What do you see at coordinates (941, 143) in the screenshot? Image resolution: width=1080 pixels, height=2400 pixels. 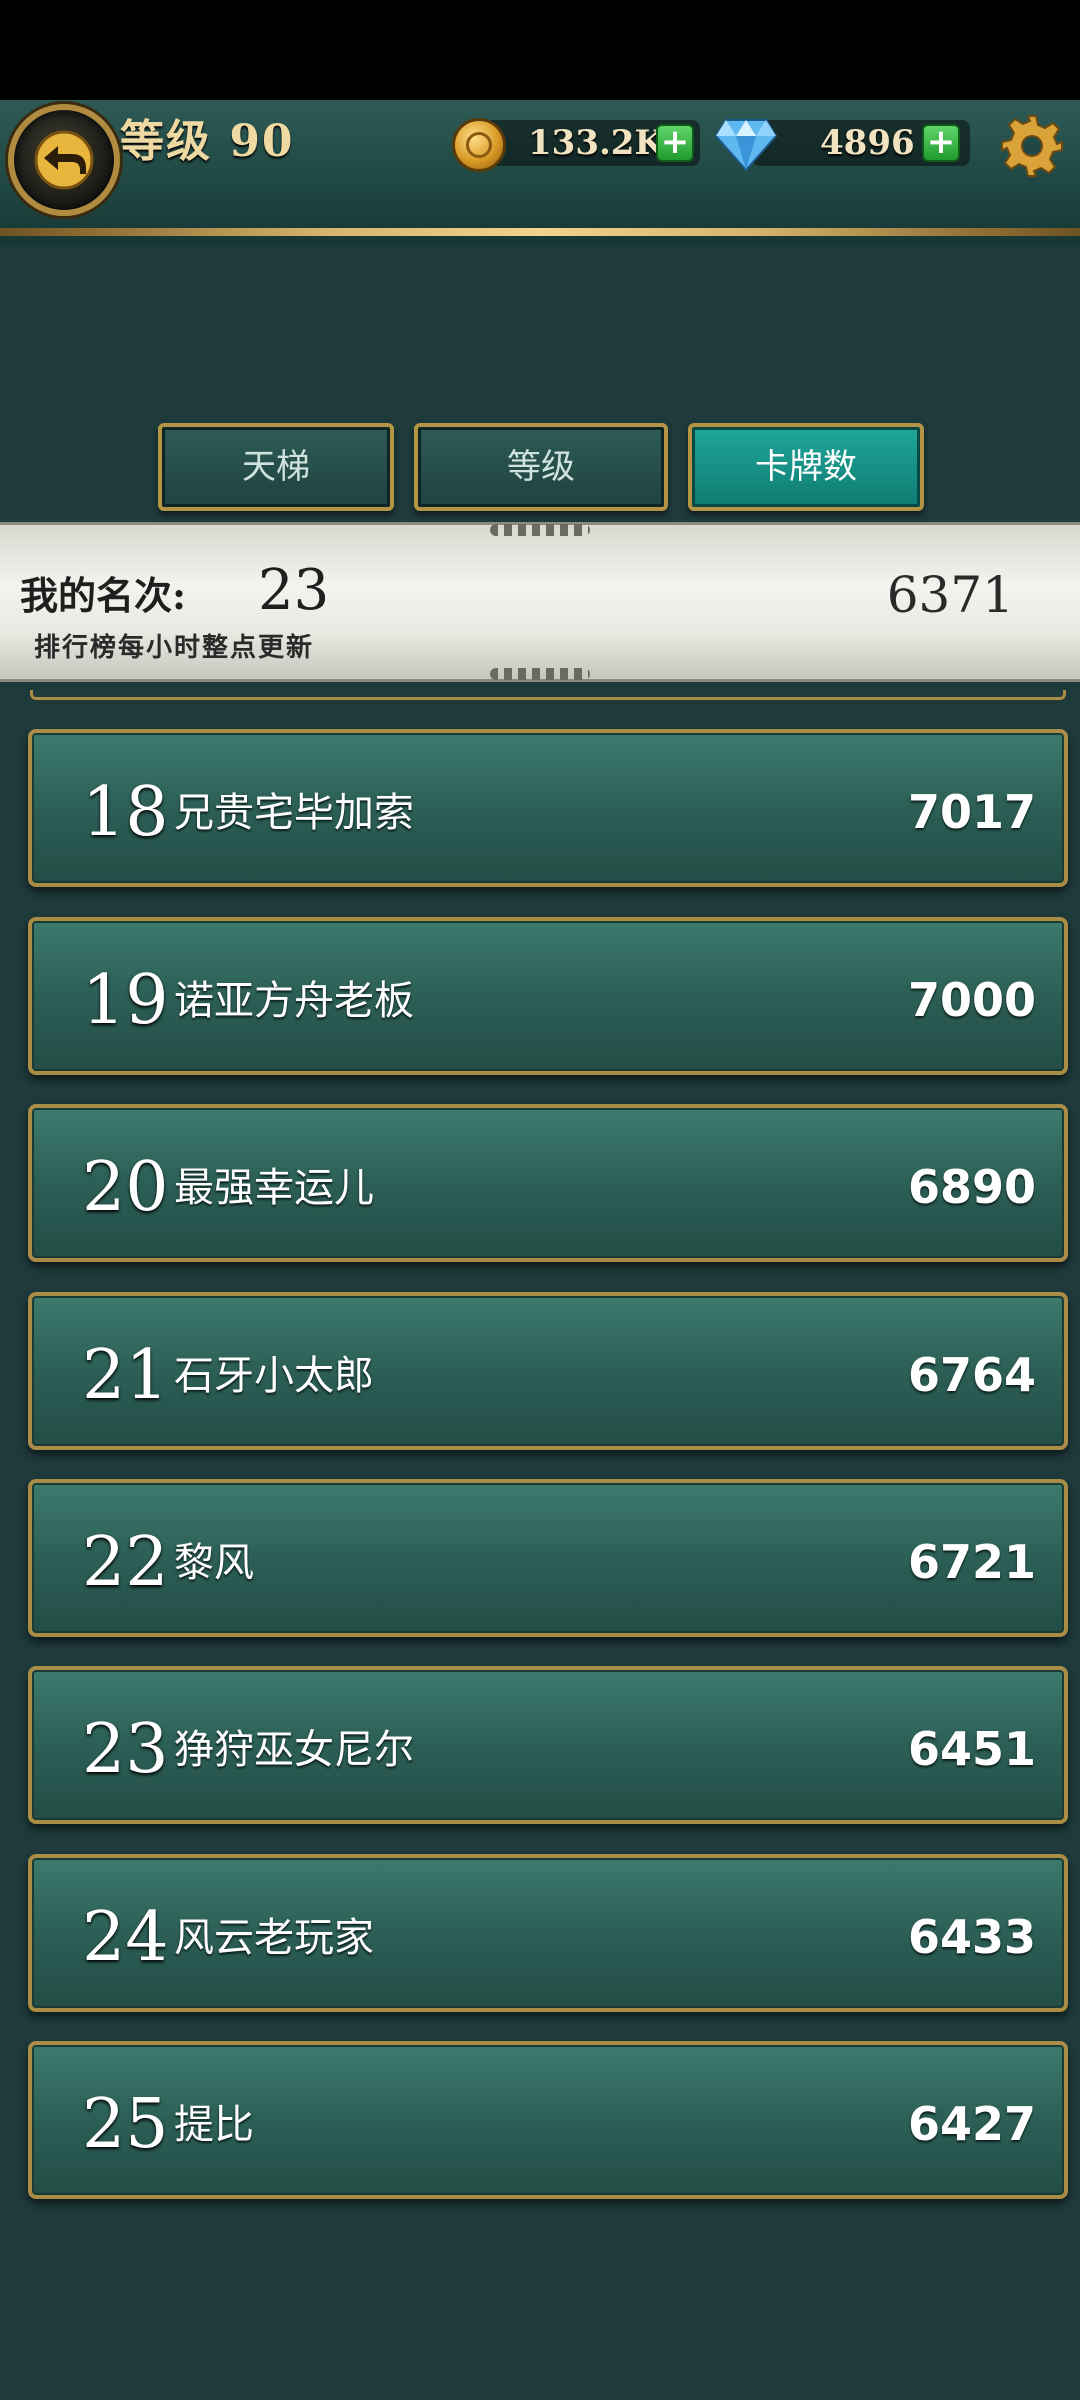 I see `add-gems-button: +` at bounding box center [941, 143].